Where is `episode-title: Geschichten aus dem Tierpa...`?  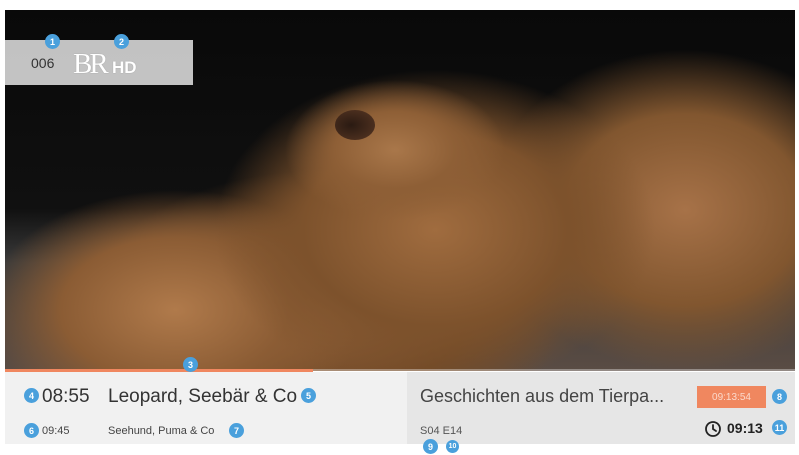 episode-title: Geschichten aus dem Tierpa... is located at coordinates (542, 396).